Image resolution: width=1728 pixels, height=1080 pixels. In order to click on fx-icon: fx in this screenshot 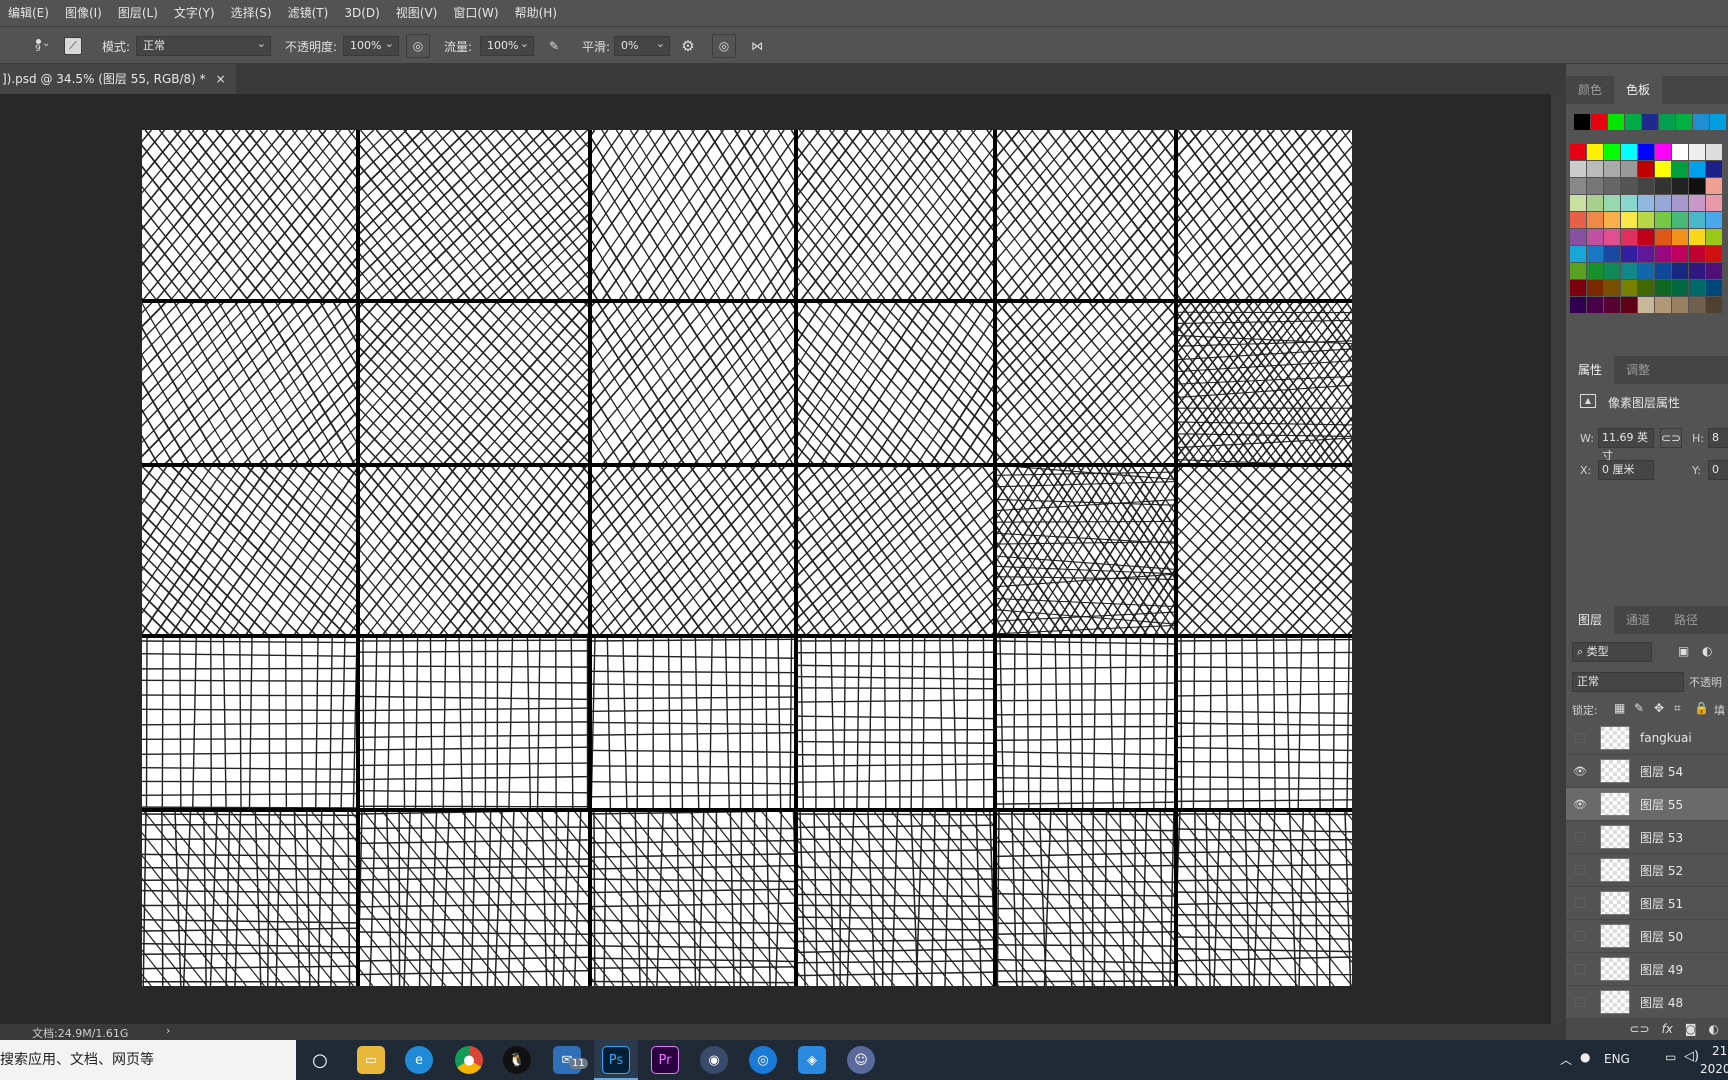, I will do `click(1667, 1029)`.